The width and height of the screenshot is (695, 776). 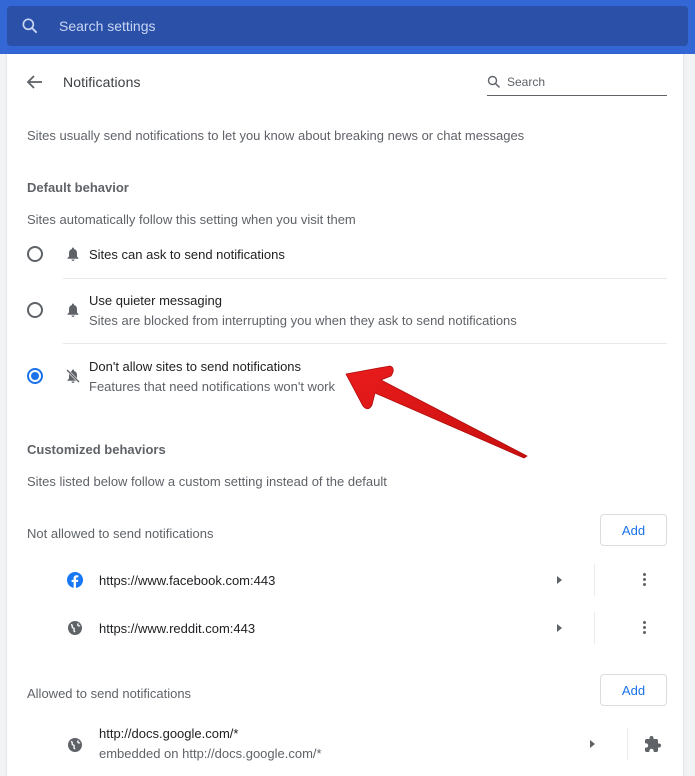 I want to click on notifications-search-input, so click(x=582, y=82).